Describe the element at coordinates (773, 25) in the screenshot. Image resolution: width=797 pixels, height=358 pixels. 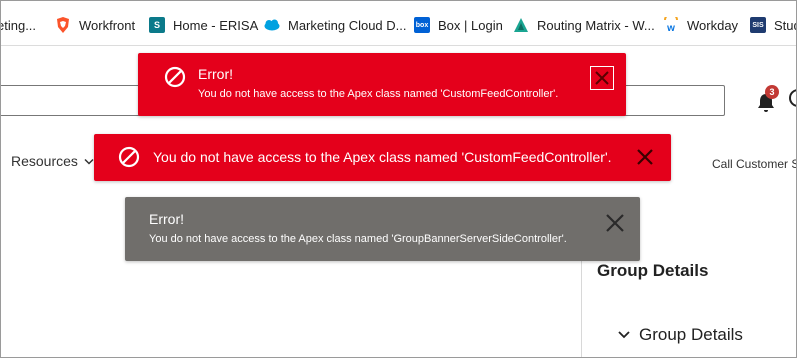
I see `bookmark-stud: SIS Stud` at that location.